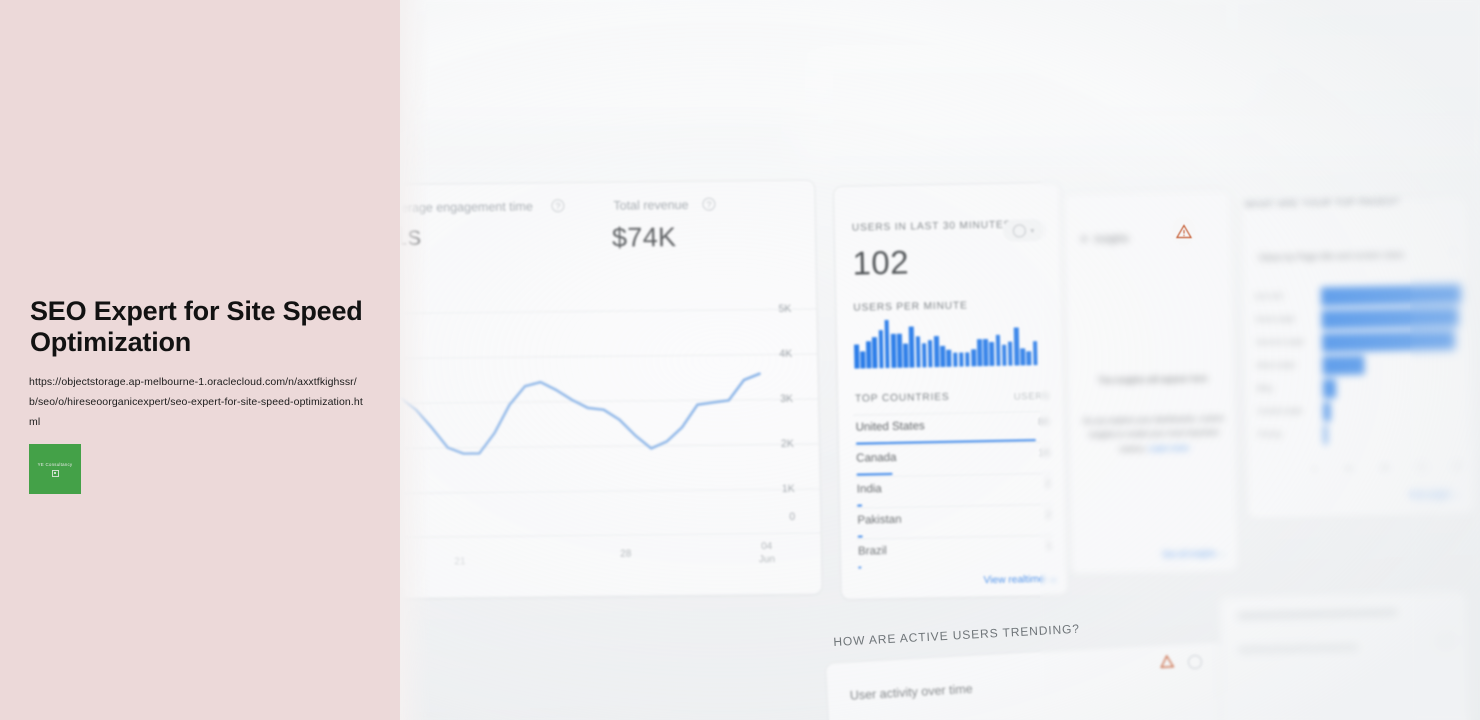 This screenshot has height=720, width=1480. What do you see at coordinates (946, 343) in the screenshot?
I see `users-per-minute-chart` at bounding box center [946, 343].